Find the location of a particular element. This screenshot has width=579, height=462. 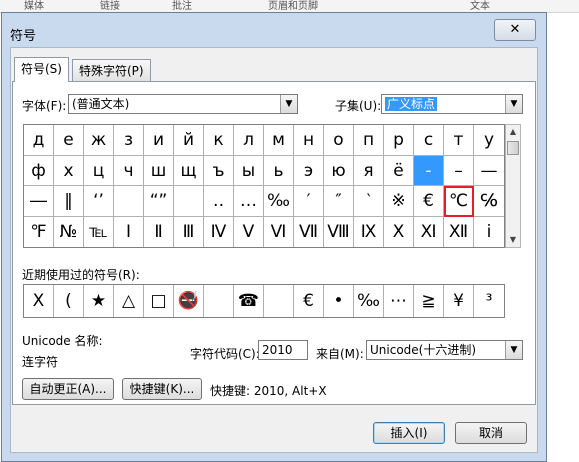

from-dropdown: Unicode(十六进制) ▼ is located at coordinates (444, 350).